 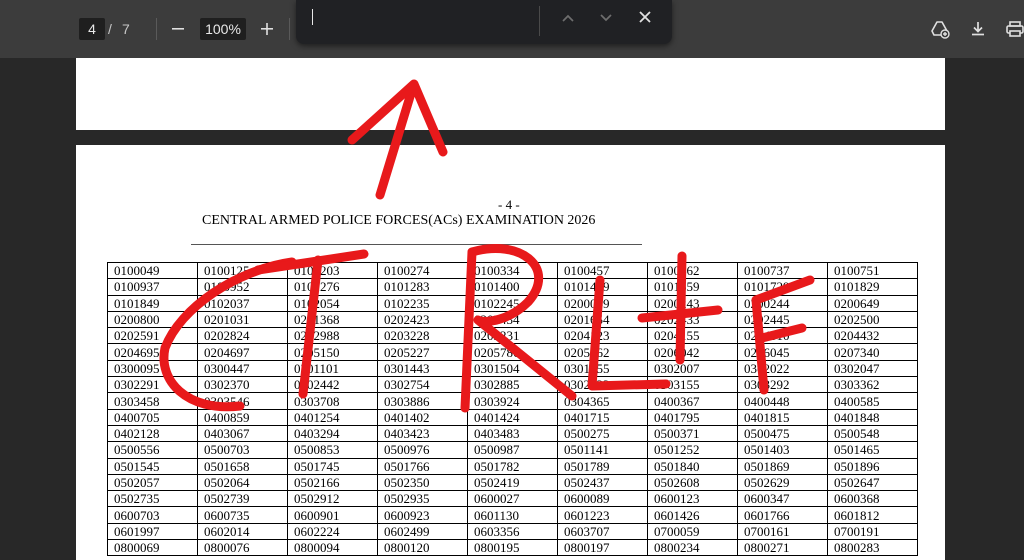 I want to click on table-cell: 0302933, so click(x=602, y=385).